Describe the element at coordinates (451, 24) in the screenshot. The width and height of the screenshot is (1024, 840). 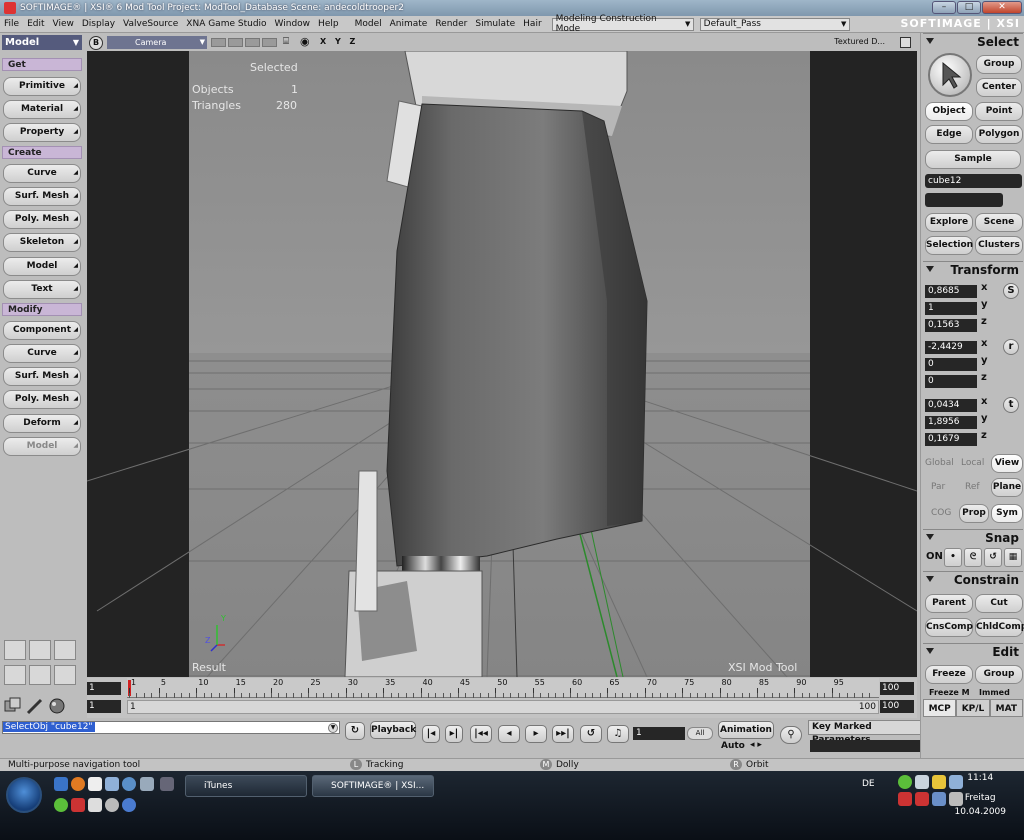
I see `menu-render: Render` at that location.